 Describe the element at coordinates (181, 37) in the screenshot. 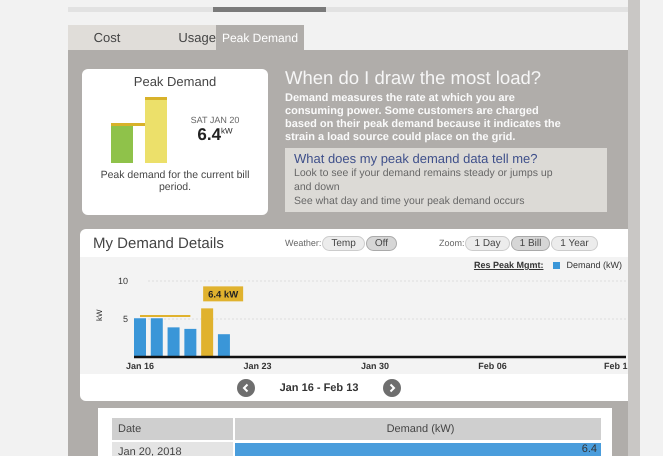

I see `tab: Usage` at that location.